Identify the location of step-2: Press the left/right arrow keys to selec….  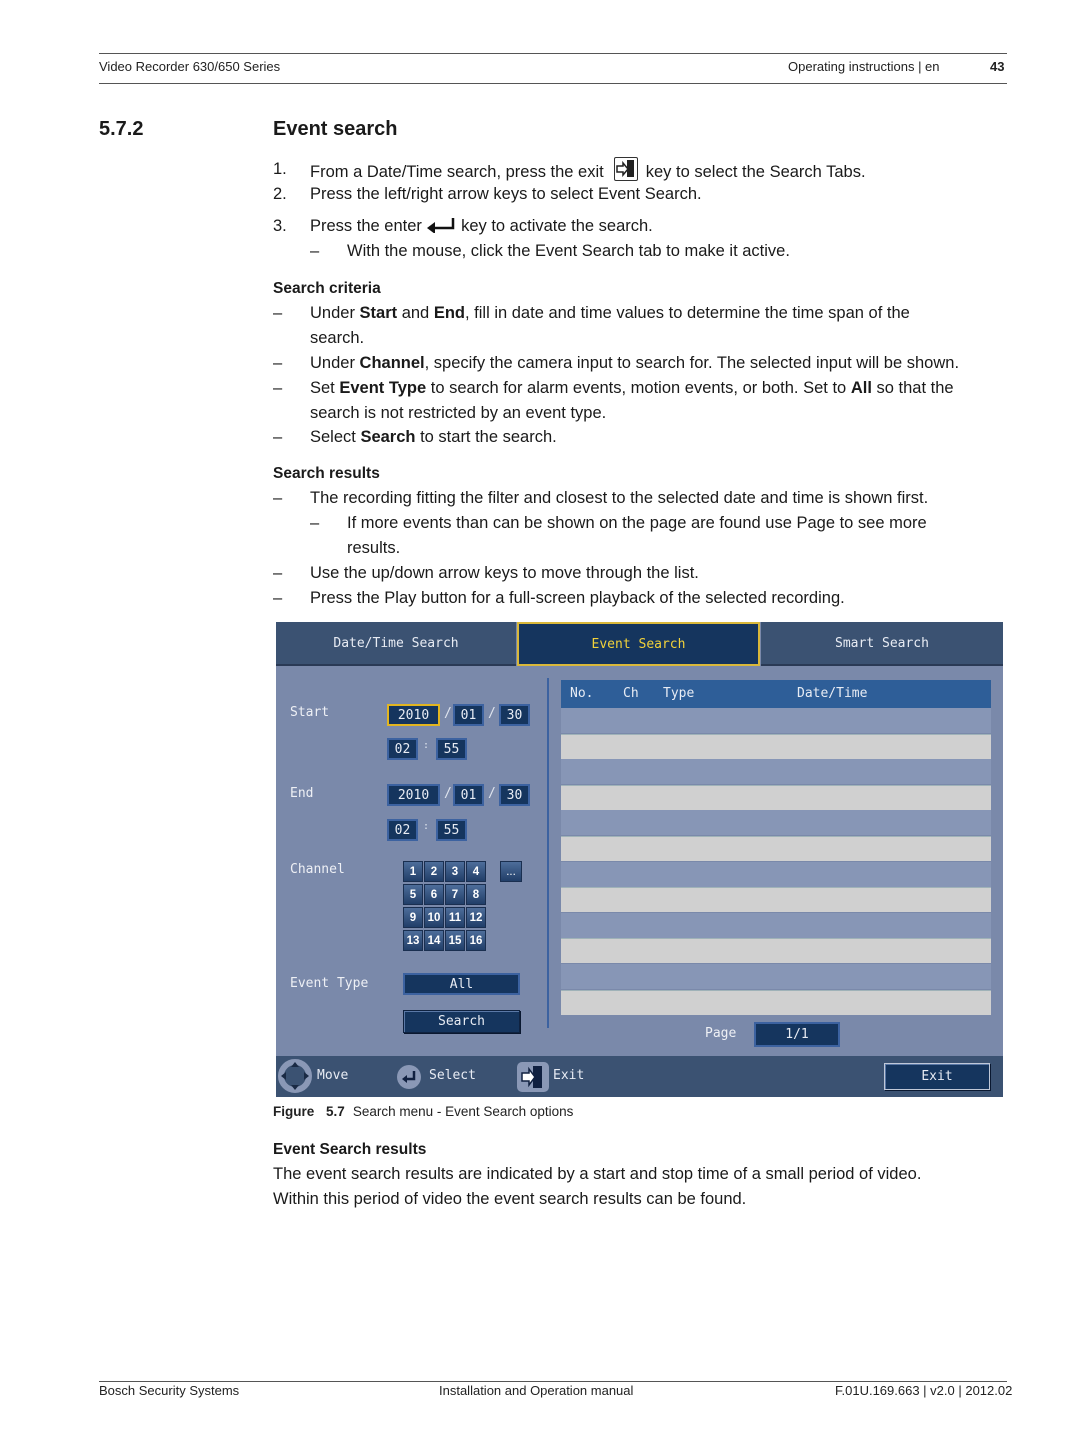
(506, 194).